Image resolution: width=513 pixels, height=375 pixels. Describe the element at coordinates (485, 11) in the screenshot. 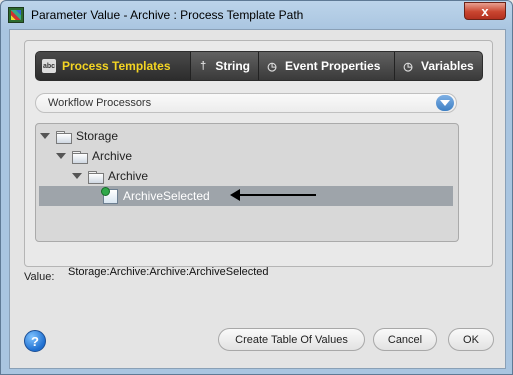

I see `close-button: x` at that location.